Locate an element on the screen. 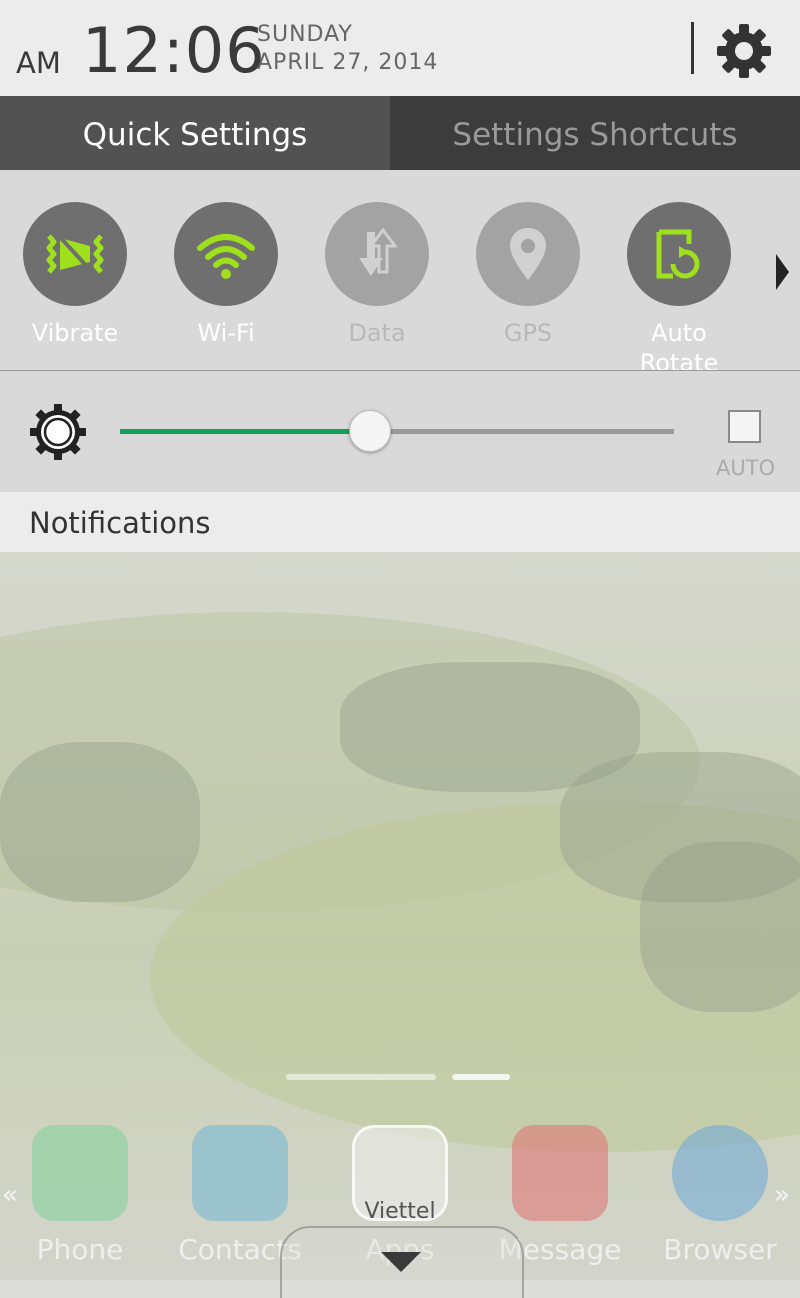 Image resolution: width=800 pixels, height=1298 pixels. wifi-toggle-button is located at coordinates (226, 254).